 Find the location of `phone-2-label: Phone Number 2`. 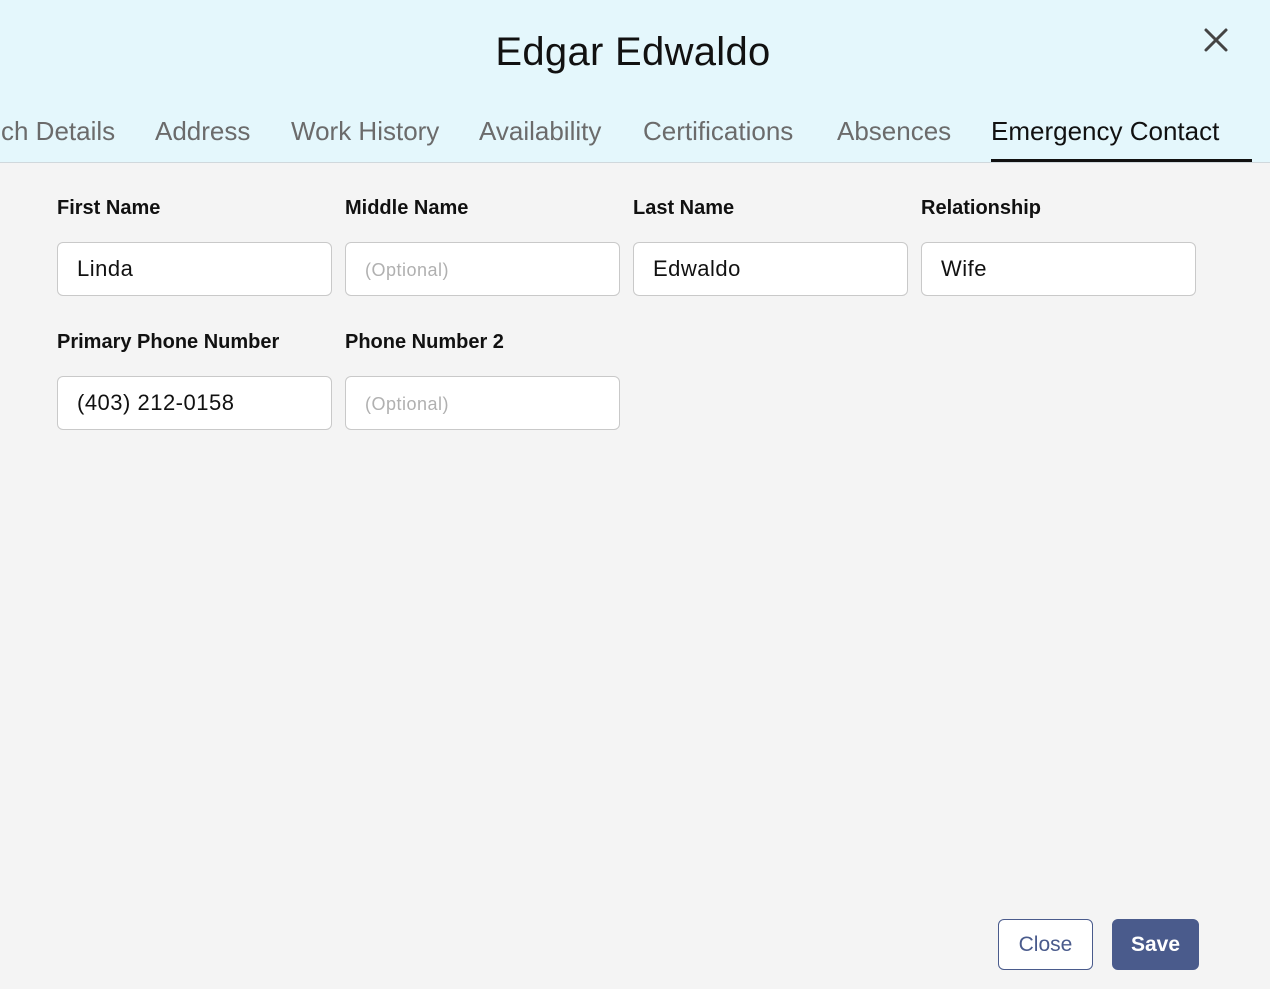

phone-2-label: Phone Number 2 is located at coordinates (424, 342).